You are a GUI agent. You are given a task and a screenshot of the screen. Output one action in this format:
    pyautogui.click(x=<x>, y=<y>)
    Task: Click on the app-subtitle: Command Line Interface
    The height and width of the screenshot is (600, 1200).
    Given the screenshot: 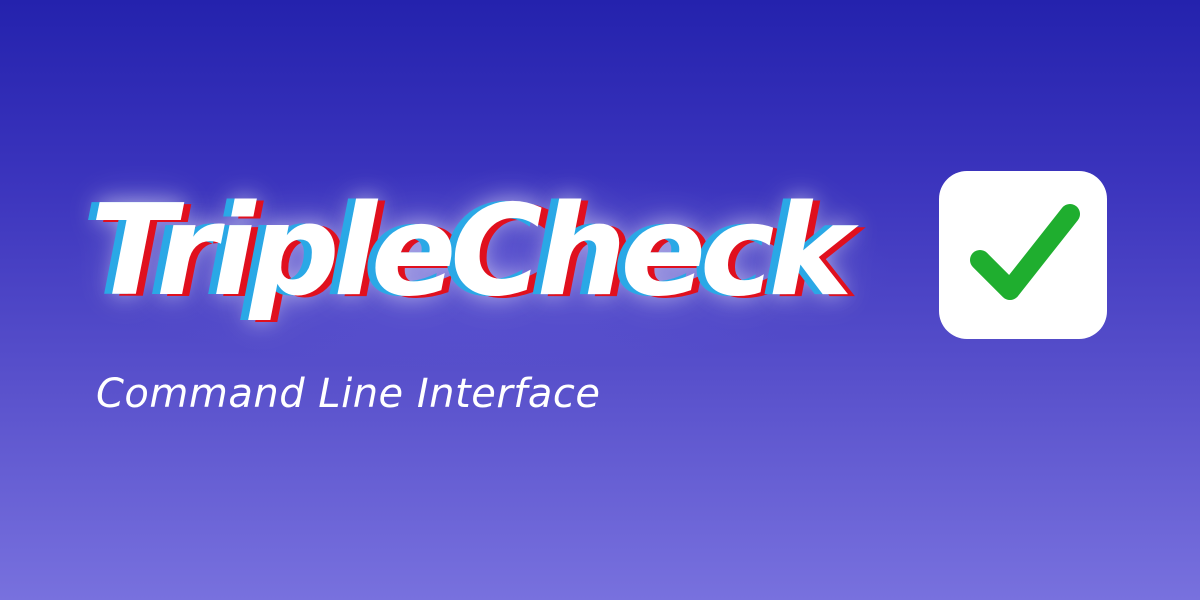 What is the action you would take?
    pyautogui.click(x=348, y=394)
    